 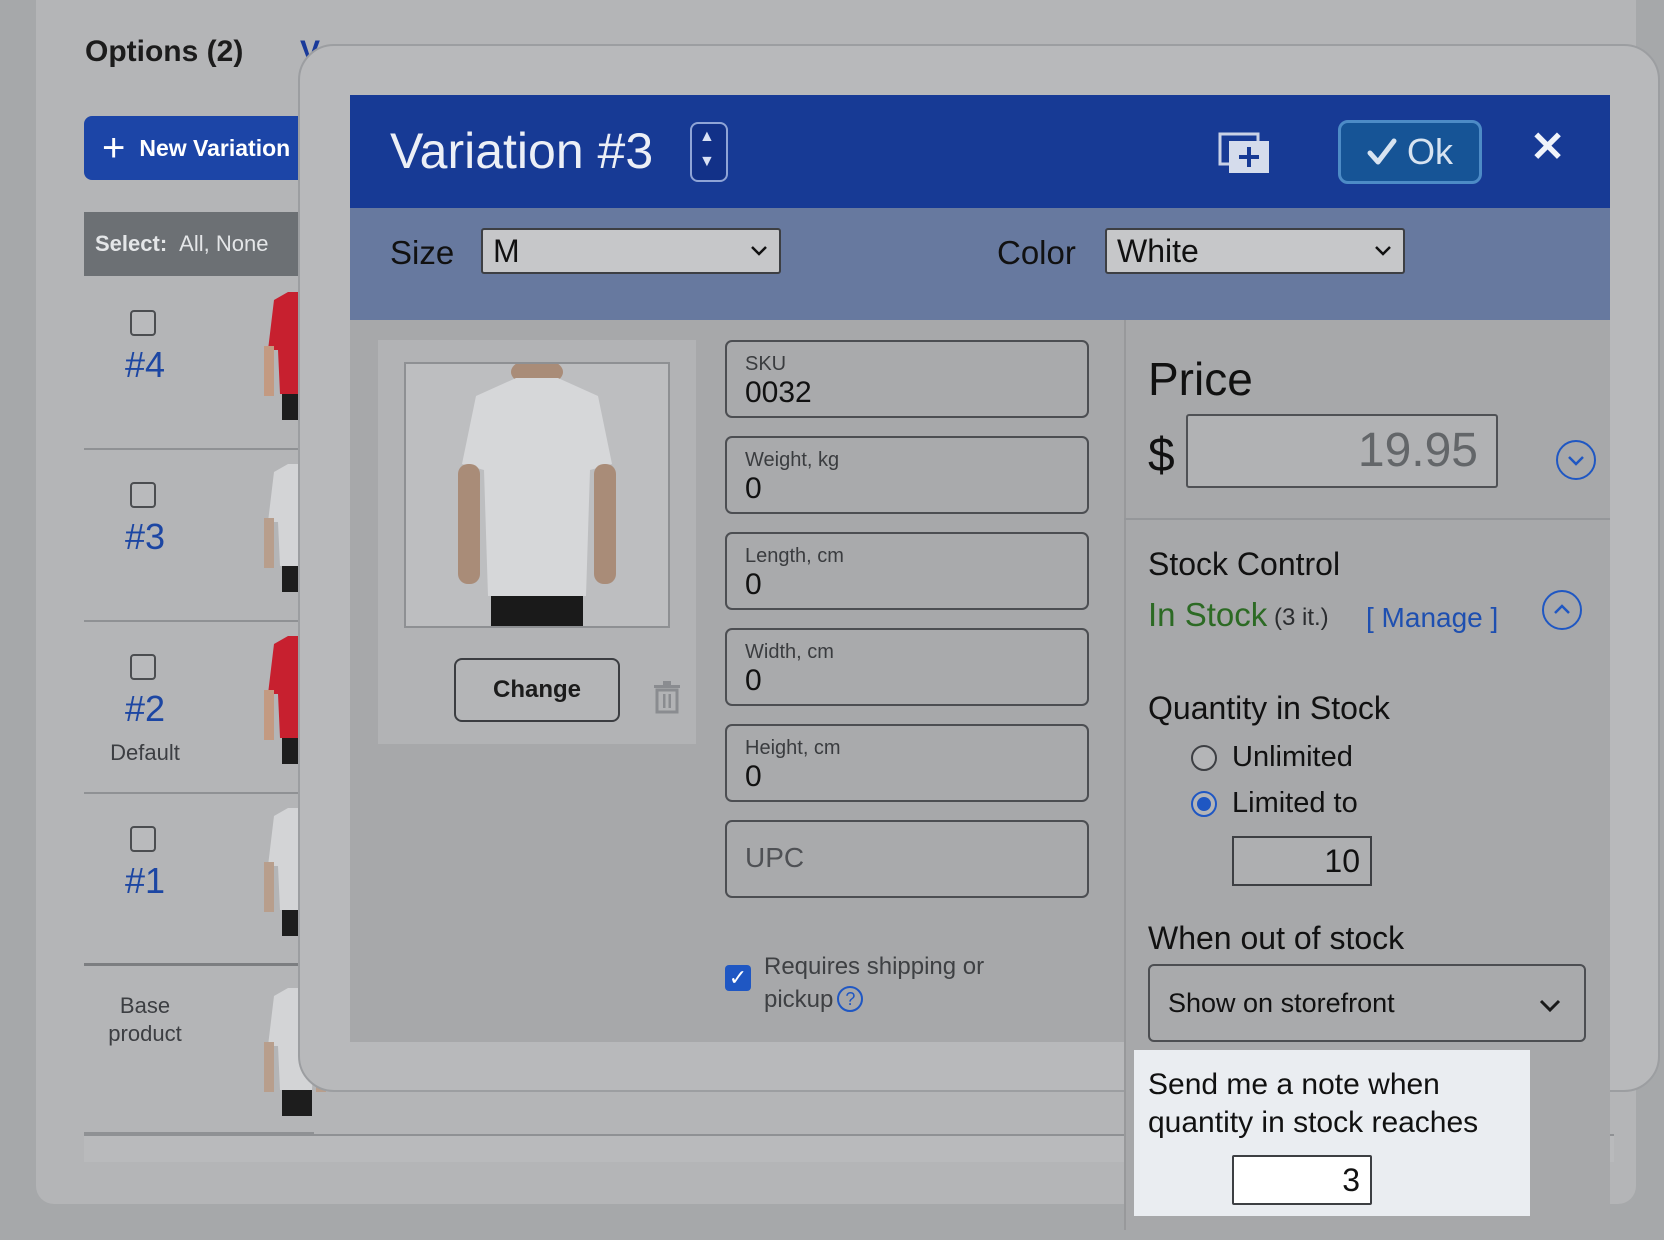 What do you see at coordinates (1429, 151) in the screenshot?
I see `ok-label: Ok` at bounding box center [1429, 151].